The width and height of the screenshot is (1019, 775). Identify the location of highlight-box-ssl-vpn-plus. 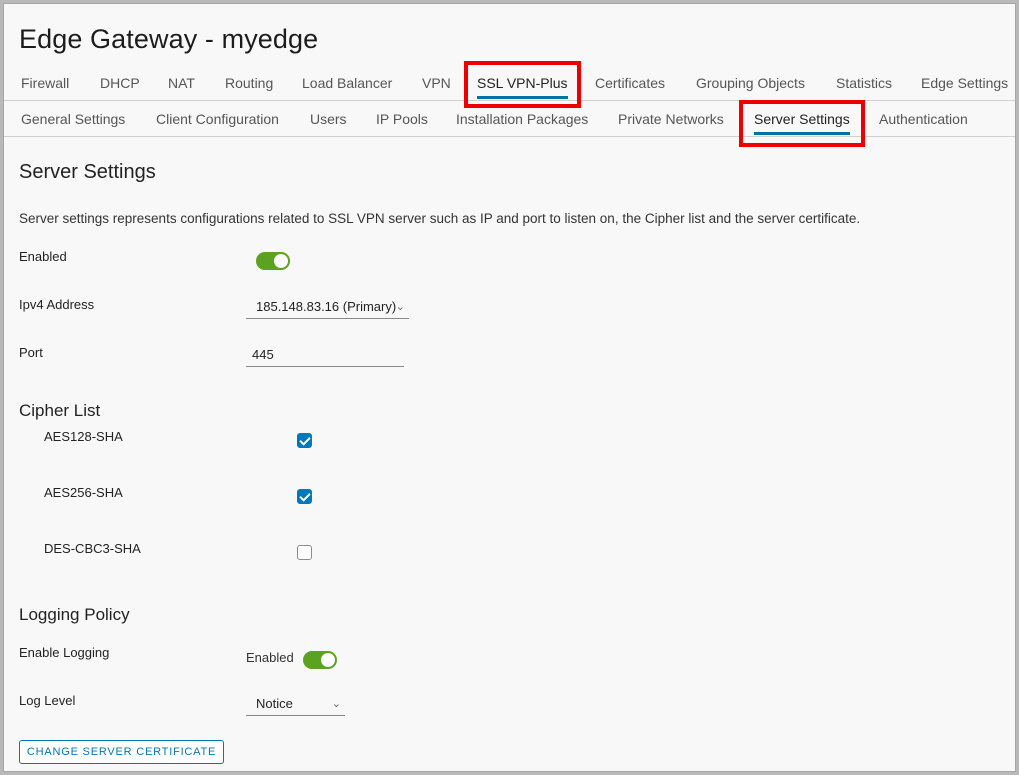
(522, 84).